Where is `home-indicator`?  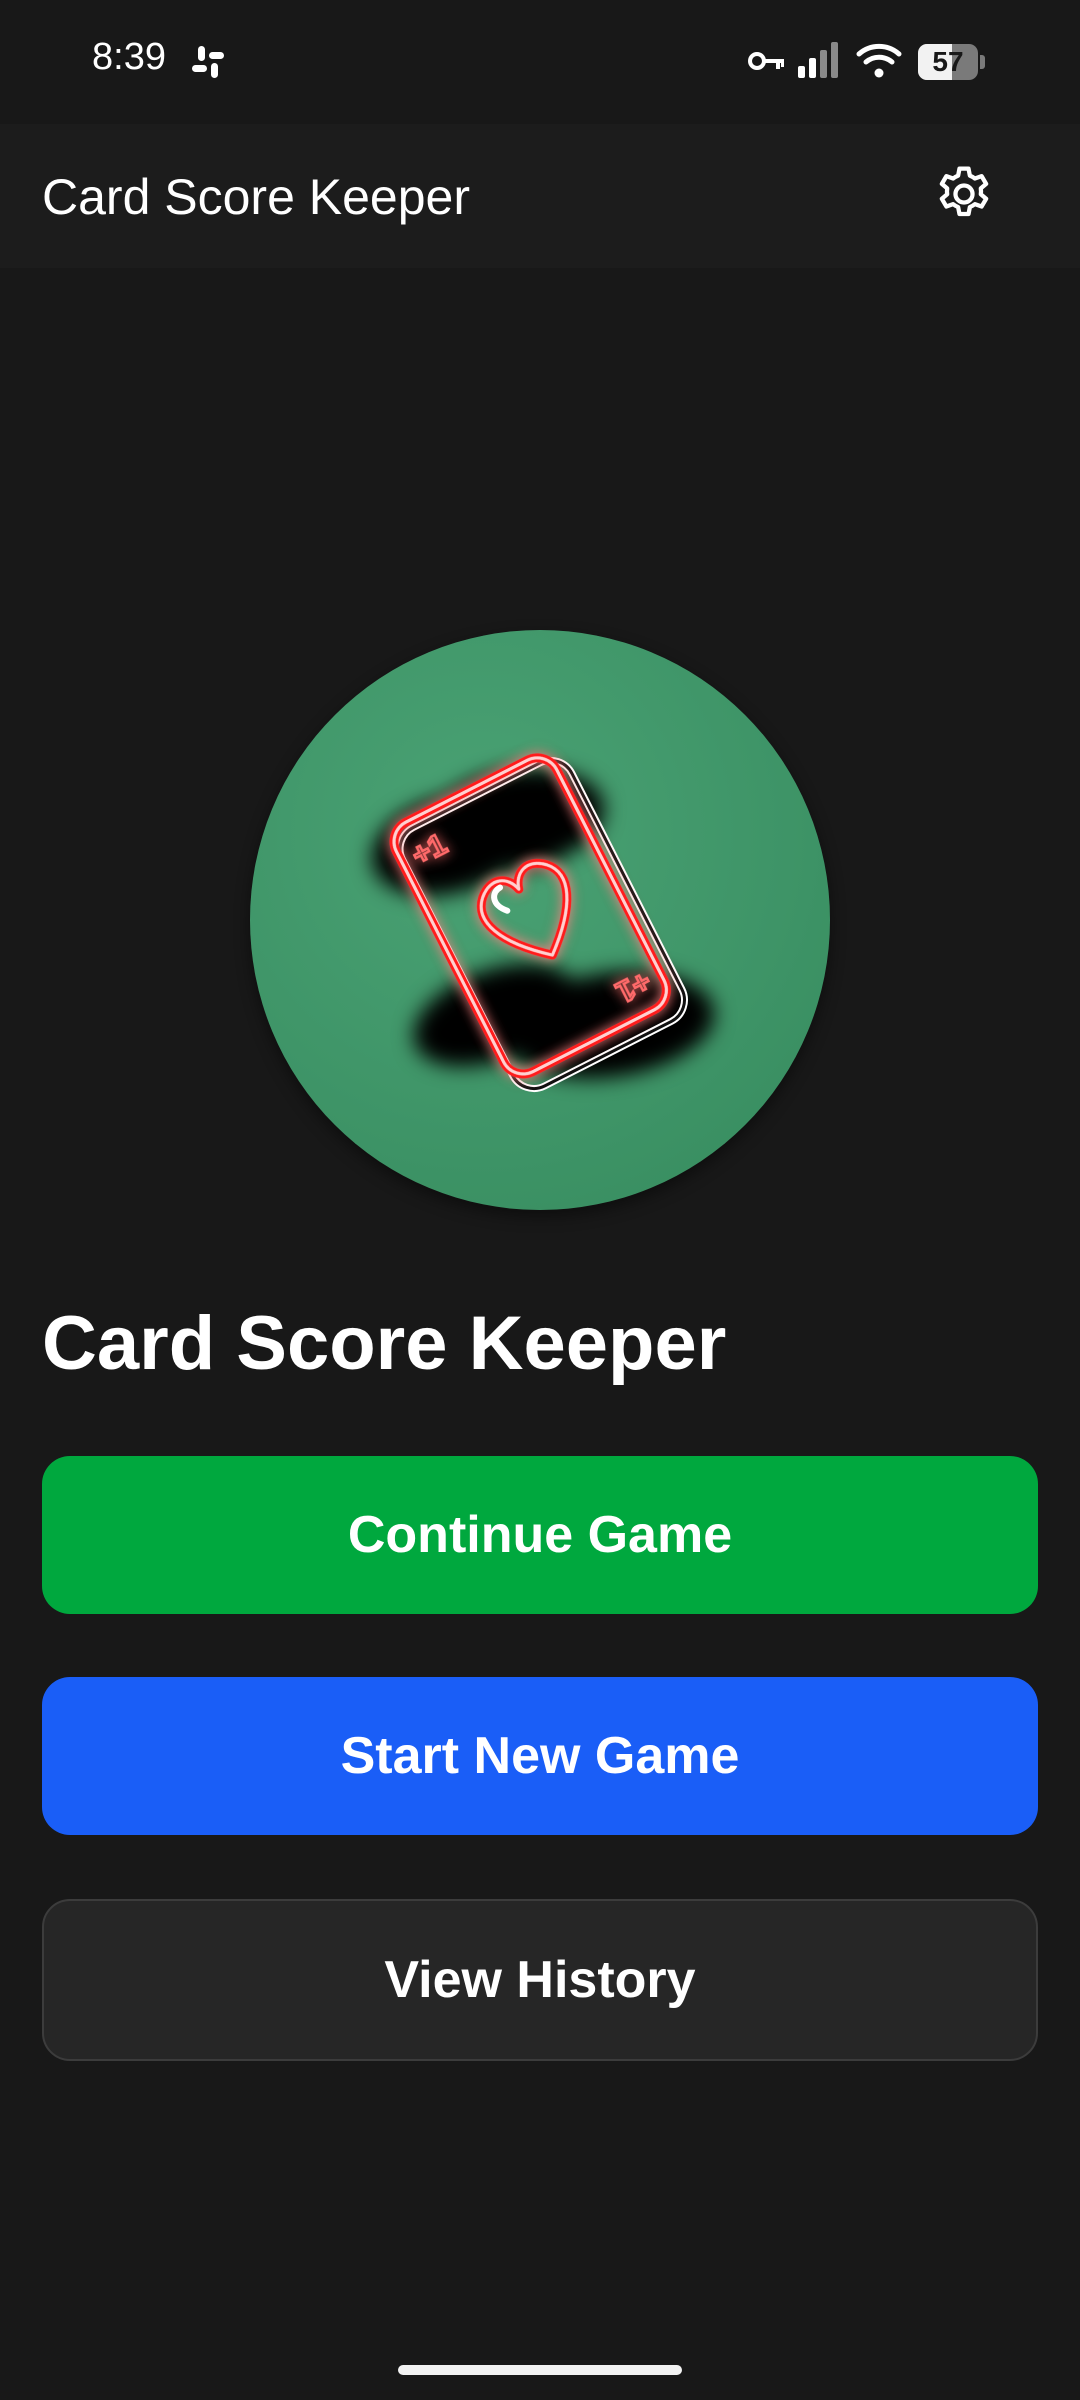
home-indicator is located at coordinates (540, 2370).